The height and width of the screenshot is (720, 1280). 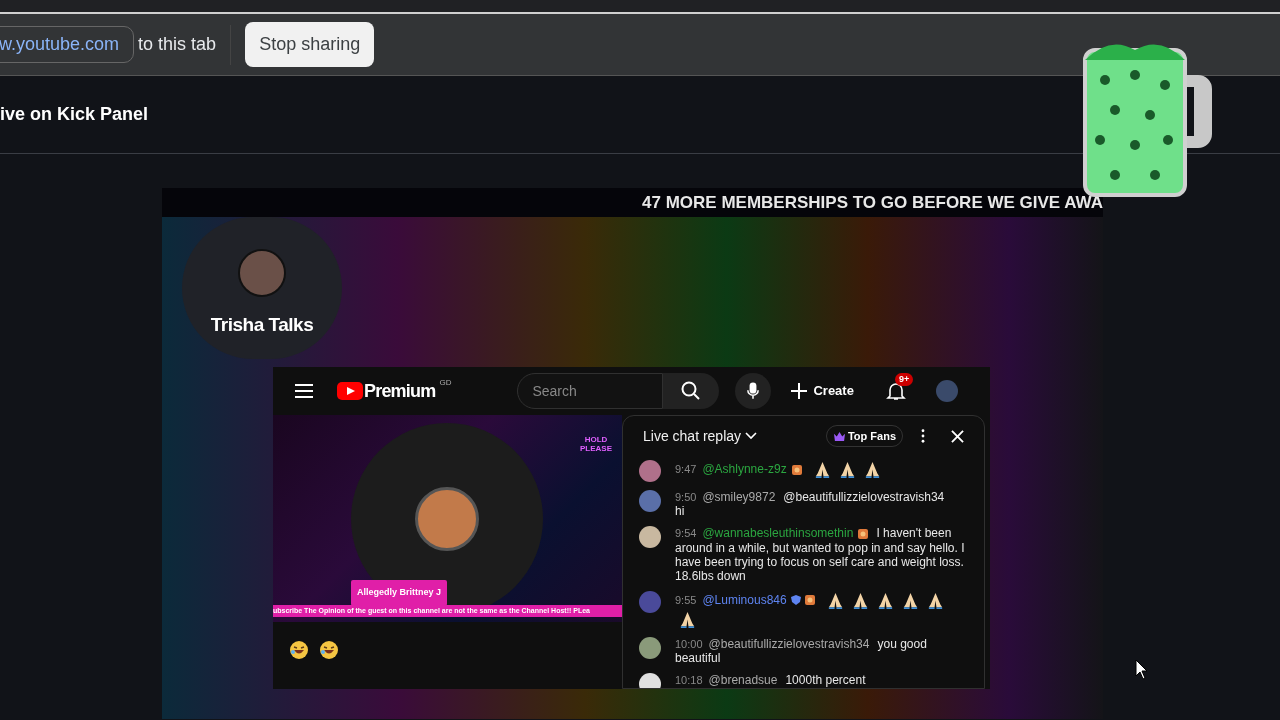 What do you see at coordinates (789, 643) in the screenshot?
I see `author-name: @beautifullizzielovestravish34` at bounding box center [789, 643].